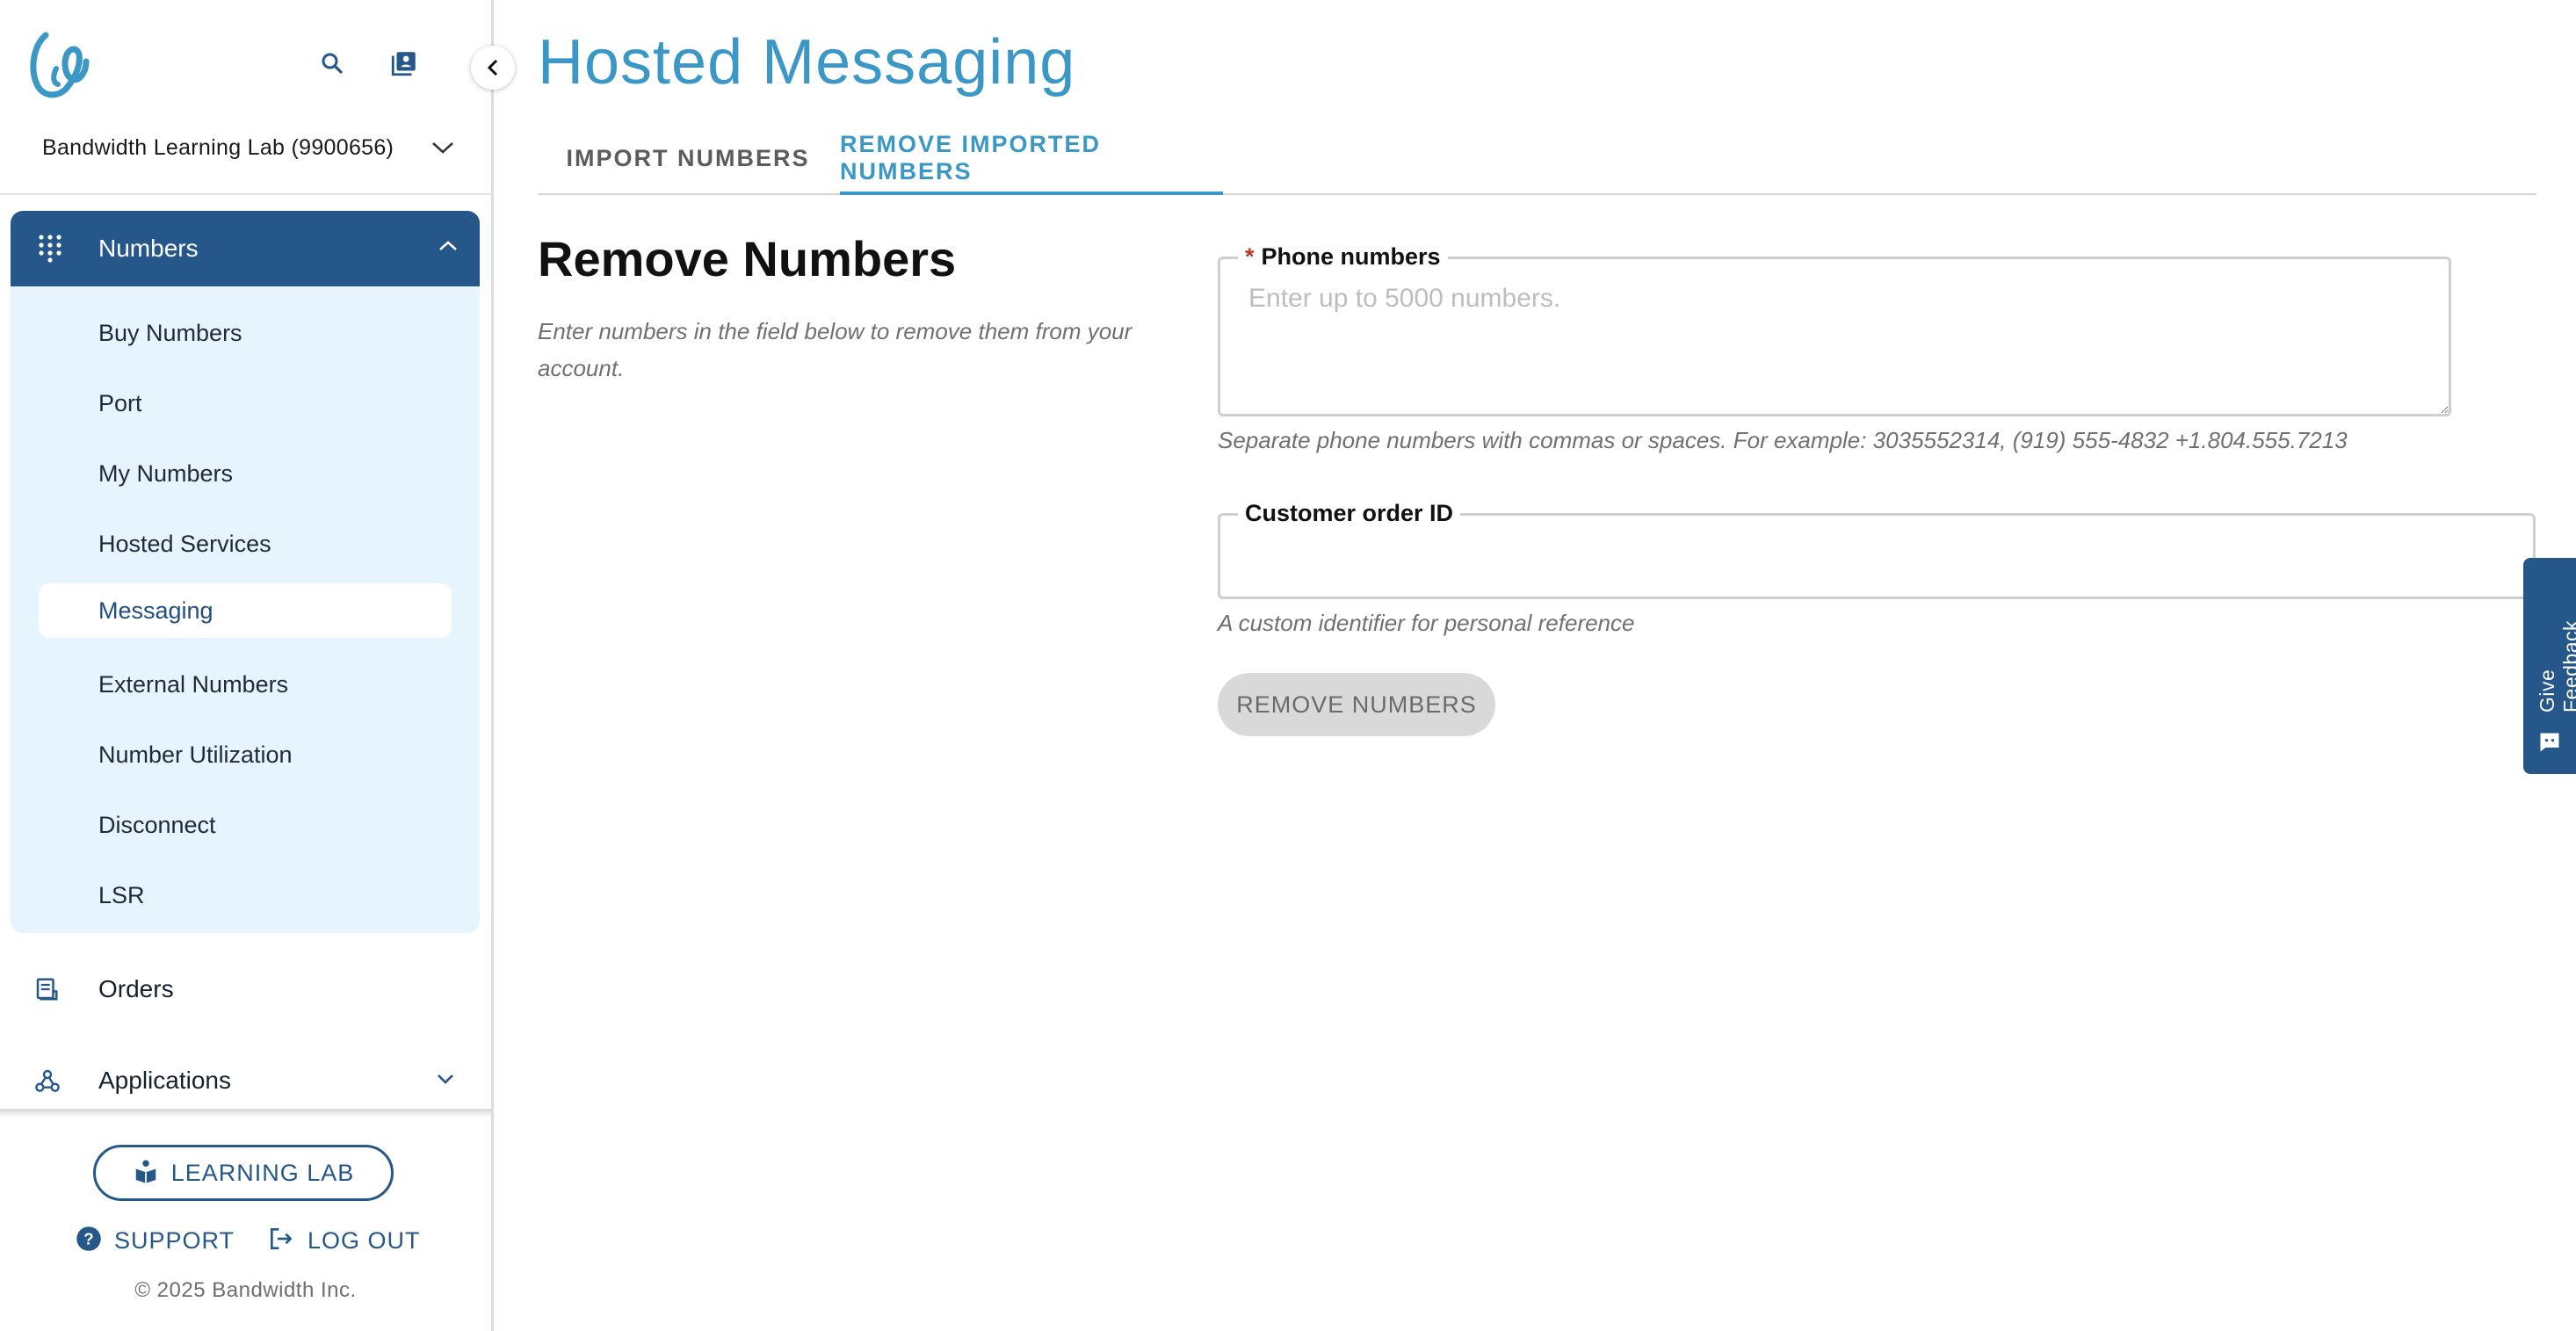 The image size is (2576, 1331). I want to click on help-circle-icon: ?, so click(89, 1241).